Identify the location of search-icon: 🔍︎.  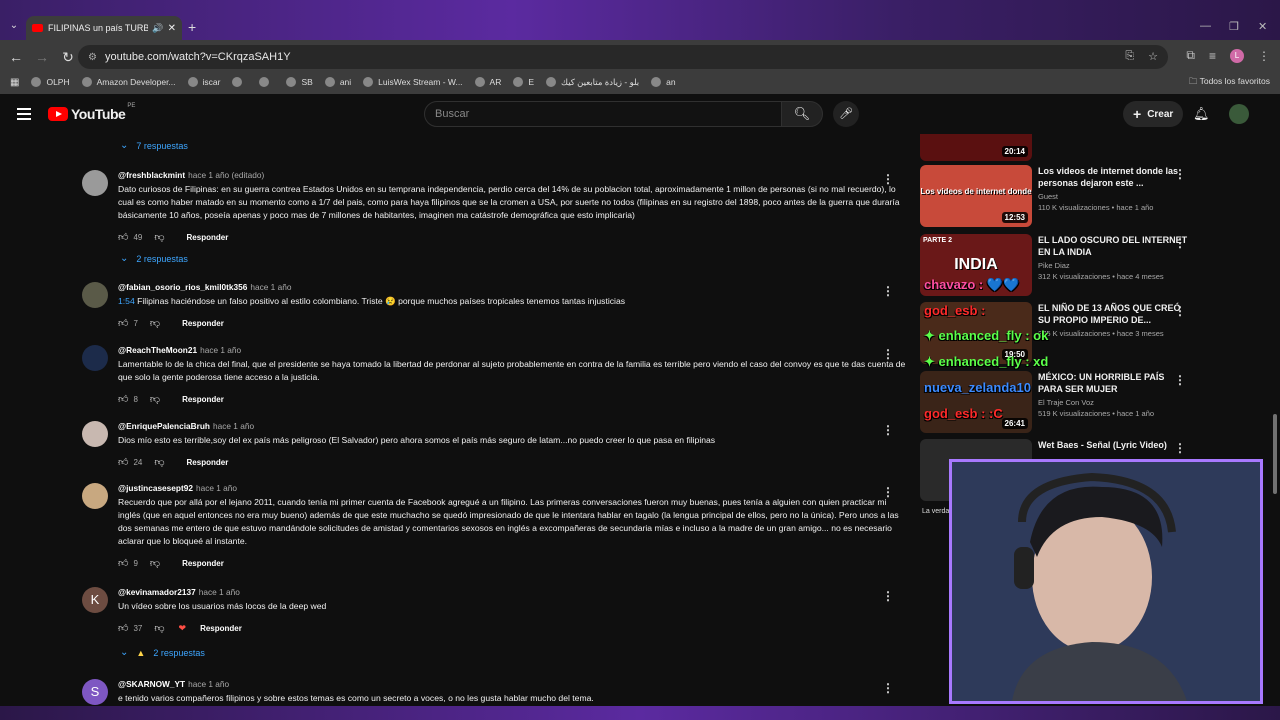
(802, 114).